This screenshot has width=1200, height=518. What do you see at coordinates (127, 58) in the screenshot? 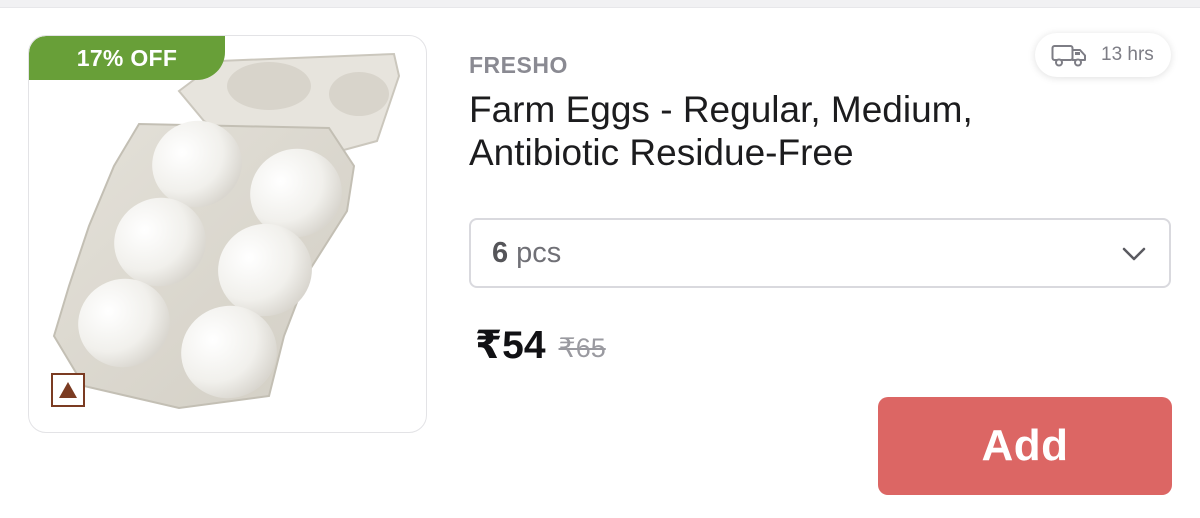
I see `discount-badge: 17% OFF` at bounding box center [127, 58].